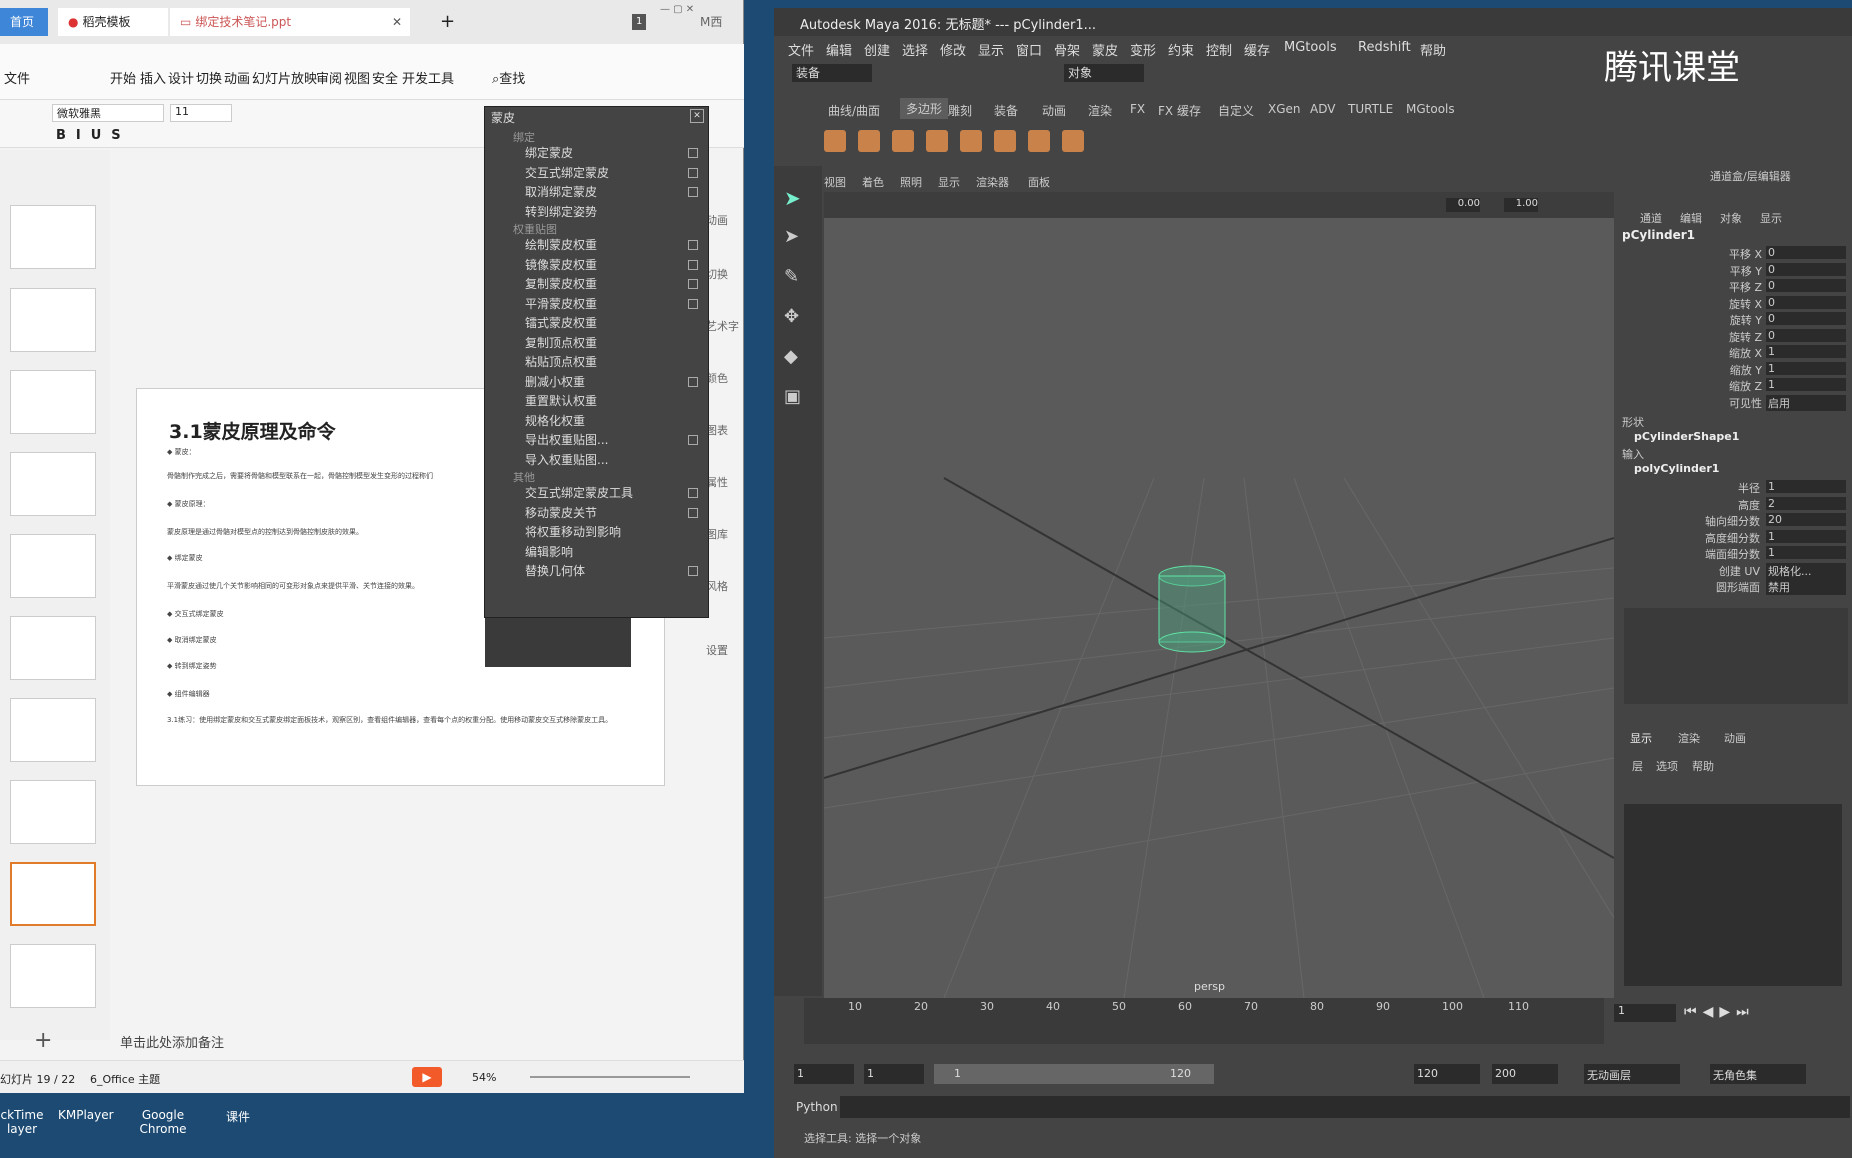 The height and width of the screenshot is (1158, 1852). I want to click on menu-control: 控制, so click(1219, 49).